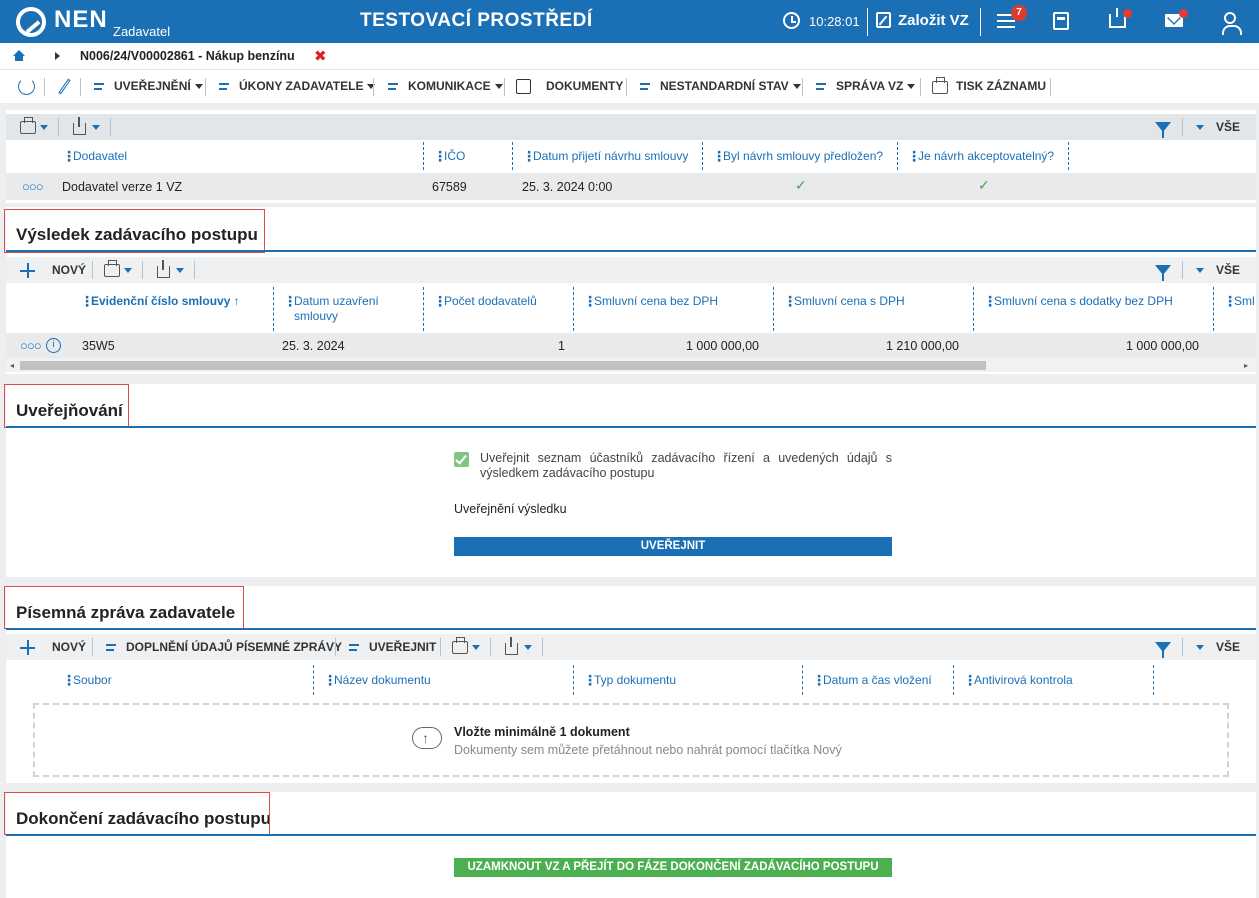 The image size is (1259, 898). I want to click on column-nazev: Název dokumentu, so click(377, 681).